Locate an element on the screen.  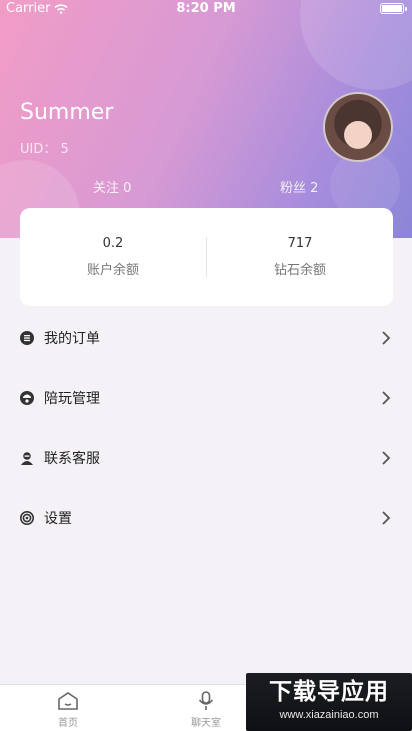
tab-home: 首页 is located at coordinates (68, 710).